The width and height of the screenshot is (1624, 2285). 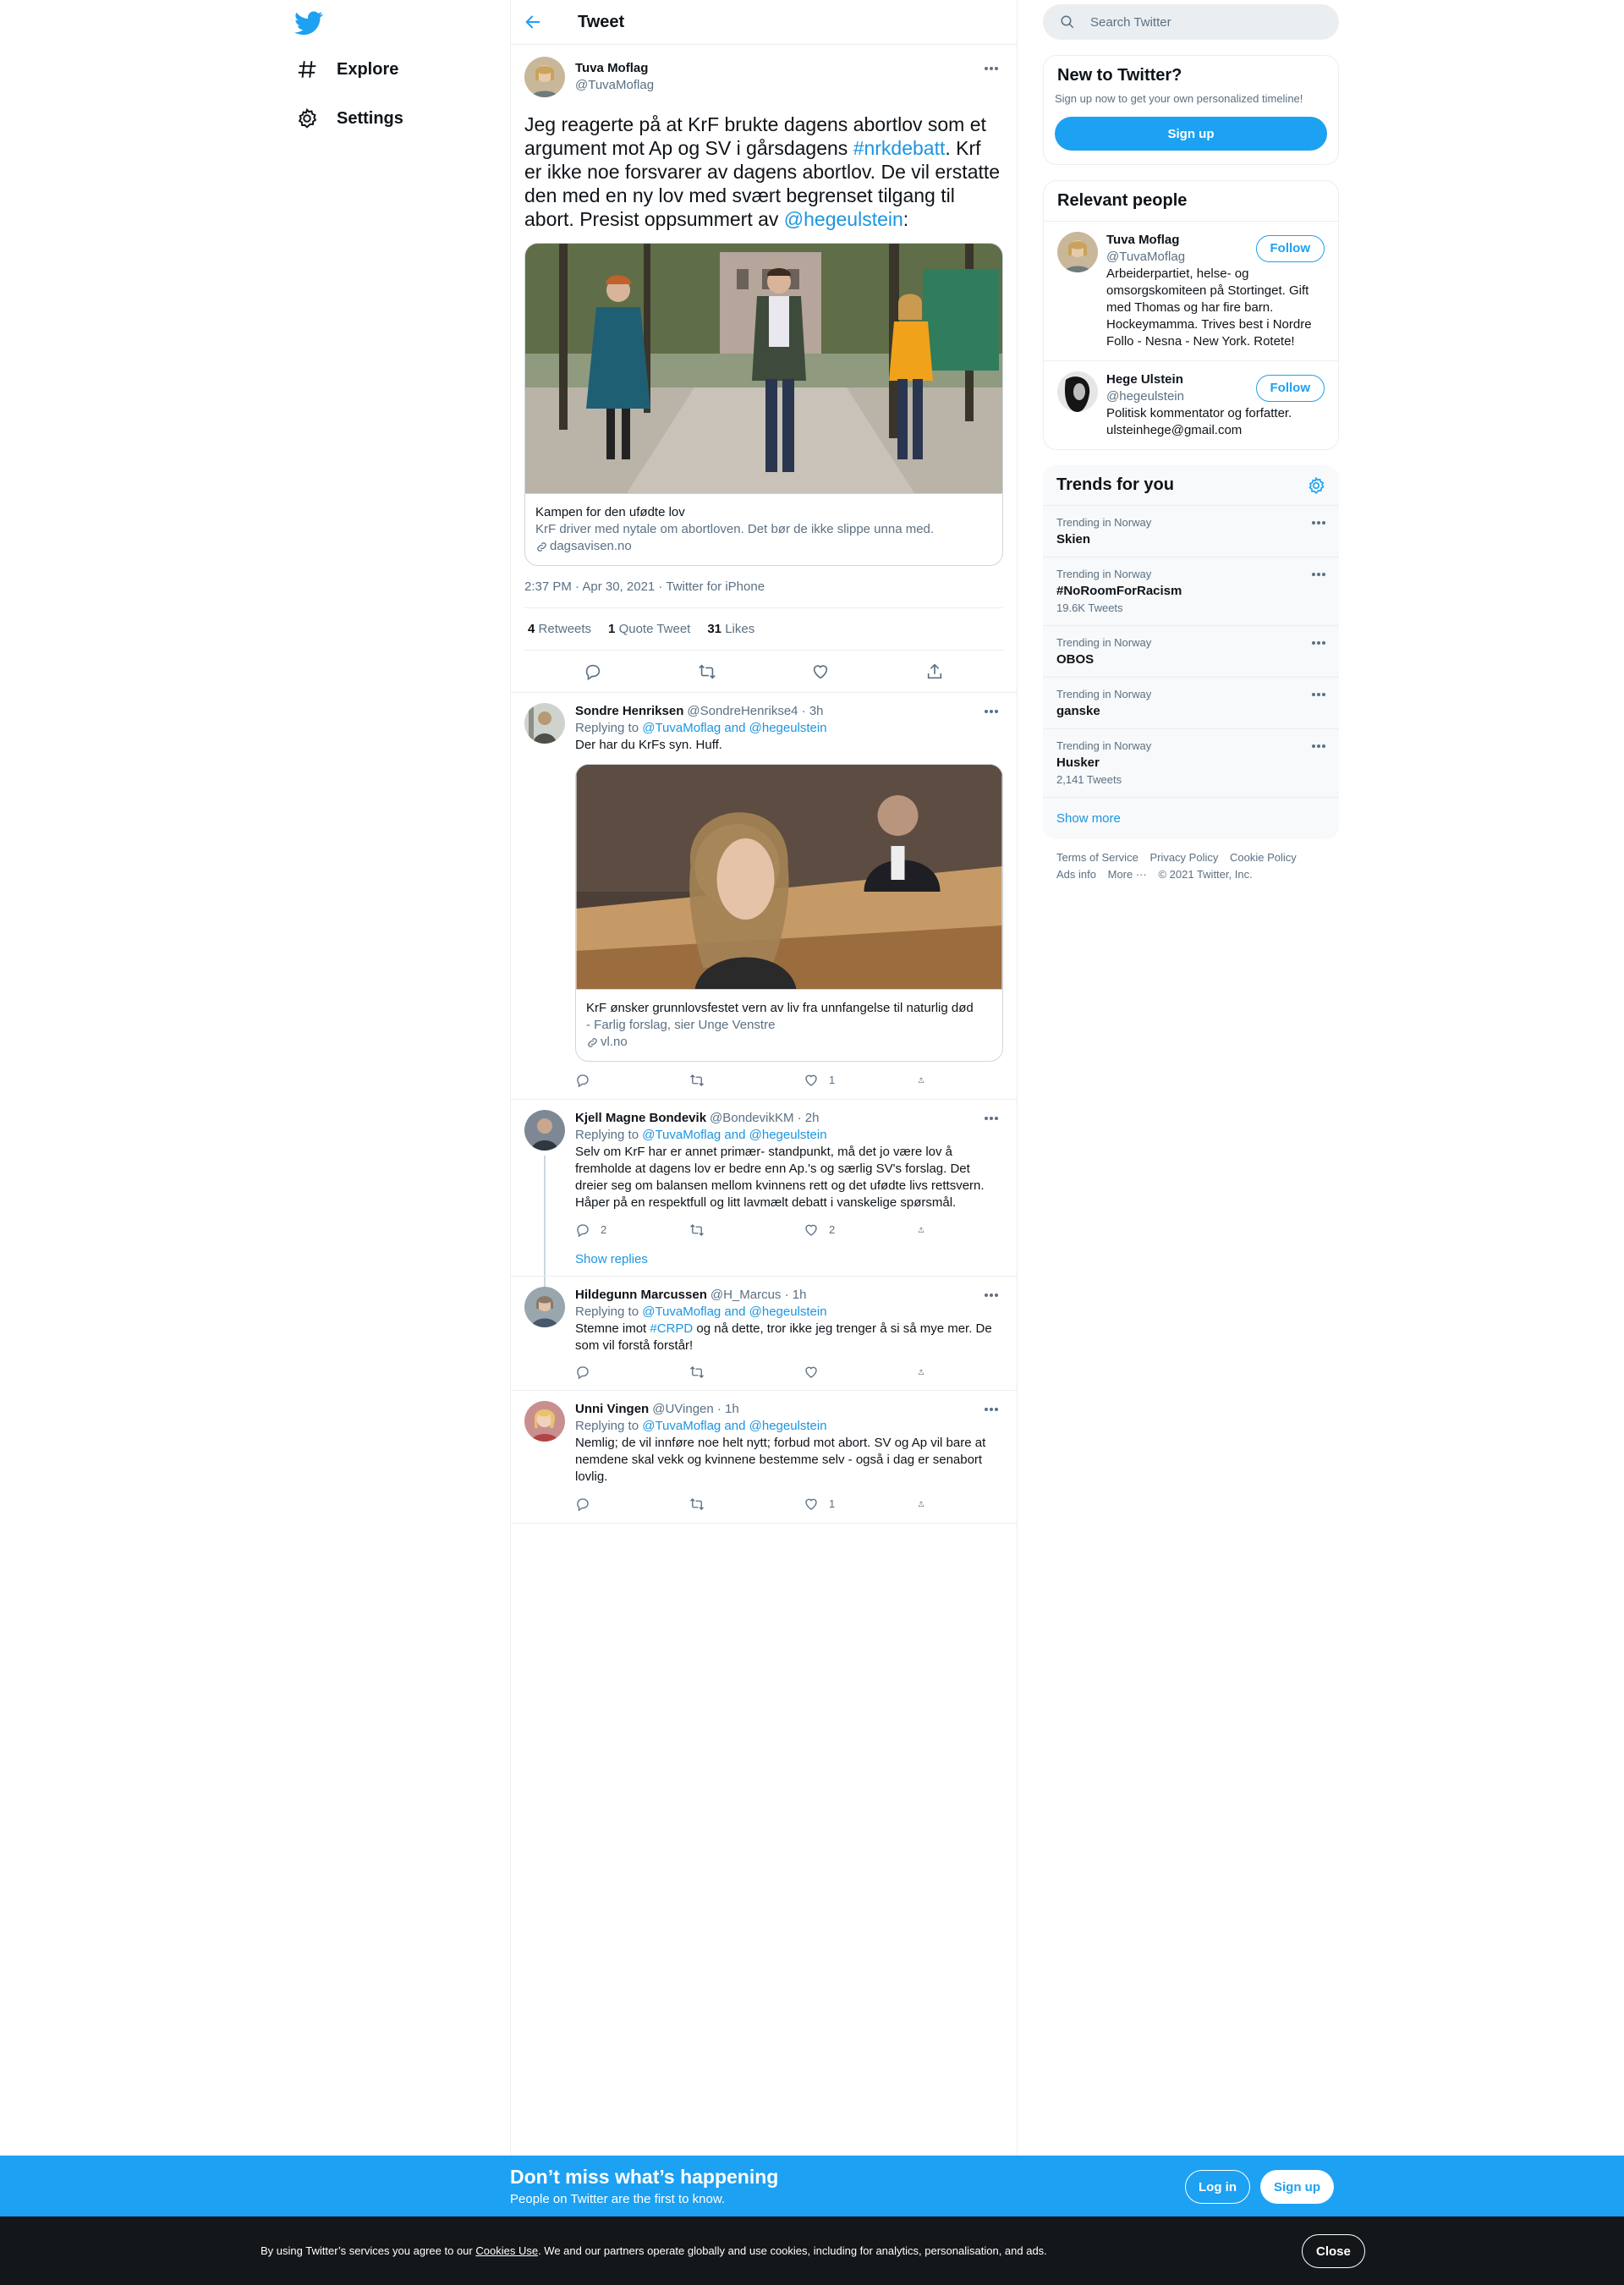 What do you see at coordinates (671, 1328) in the screenshot?
I see `hashtag-link: #CRPD` at bounding box center [671, 1328].